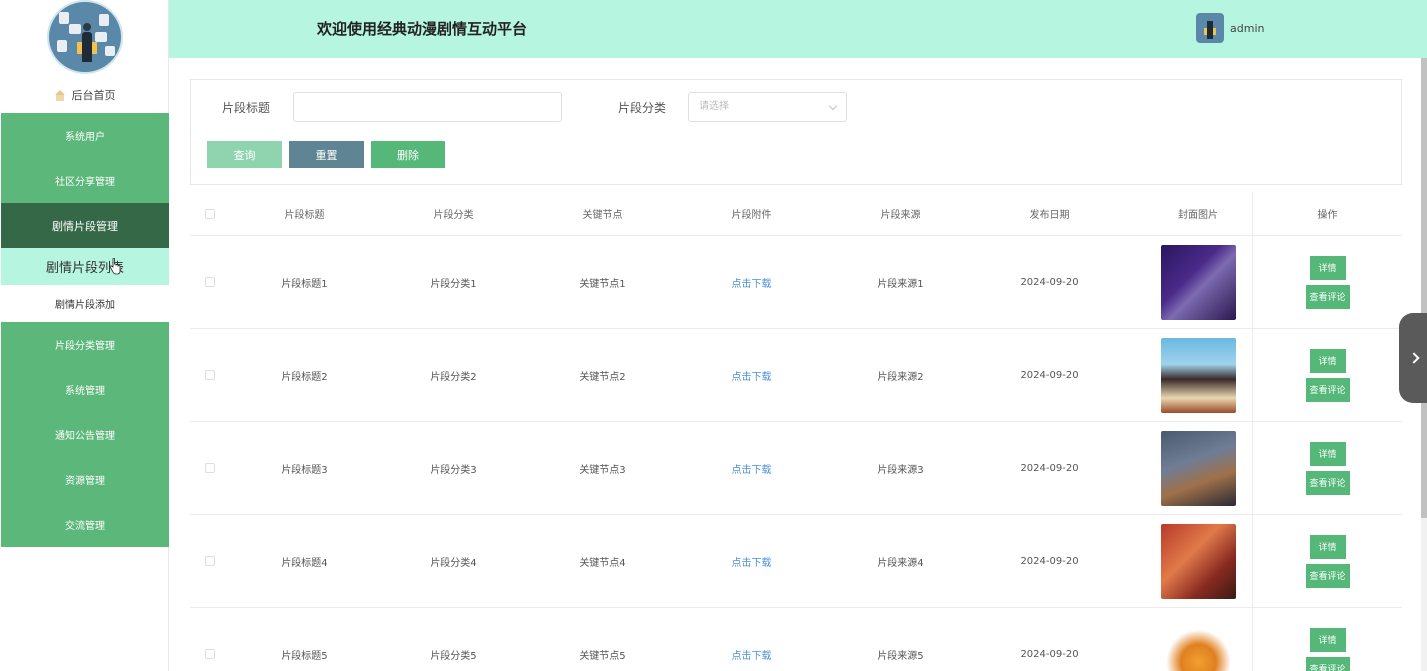 The image size is (1427, 671). Describe the element at coordinates (85, 479) in the screenshot. I see `sidebar-item-resource: 资源管理` at that location.